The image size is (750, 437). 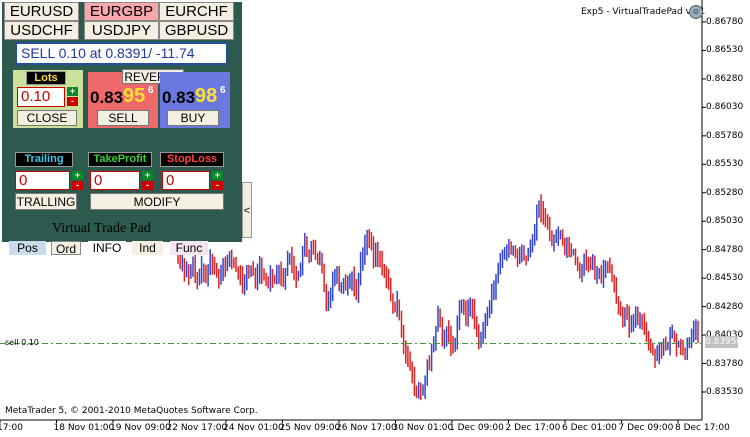 I want to click on sell-button: SELL, so click(x=123, y=118).